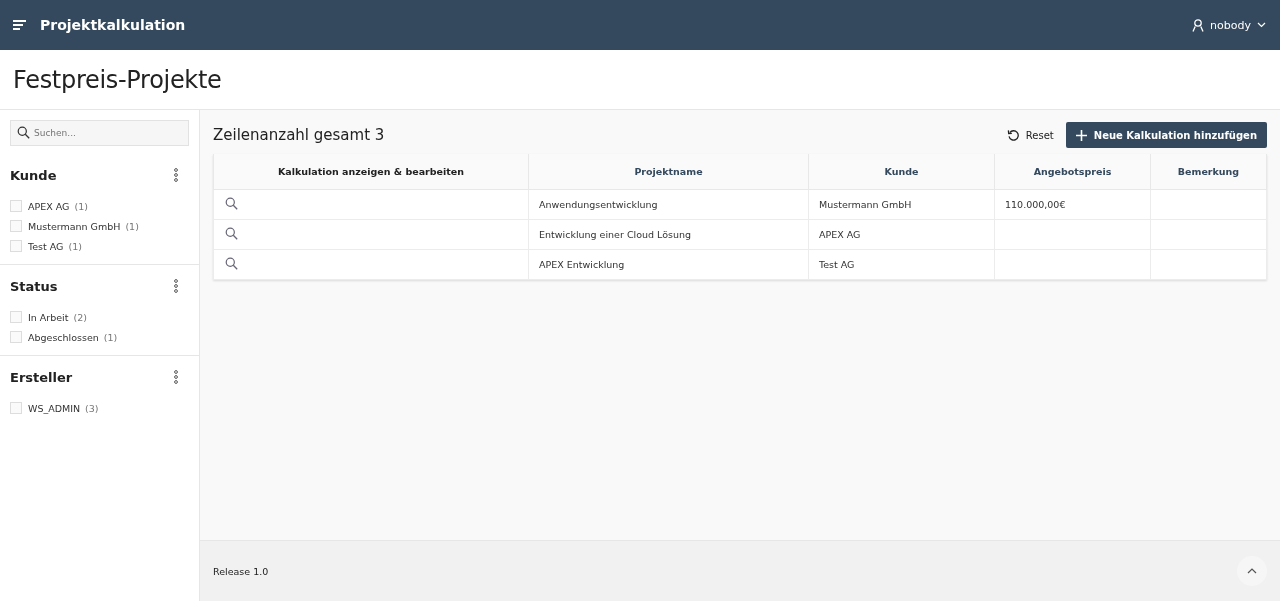 The image size is (1280, 601). I want to click on column-header: Kalkulation anzeigen & bearbeiten, so click(371, 172).